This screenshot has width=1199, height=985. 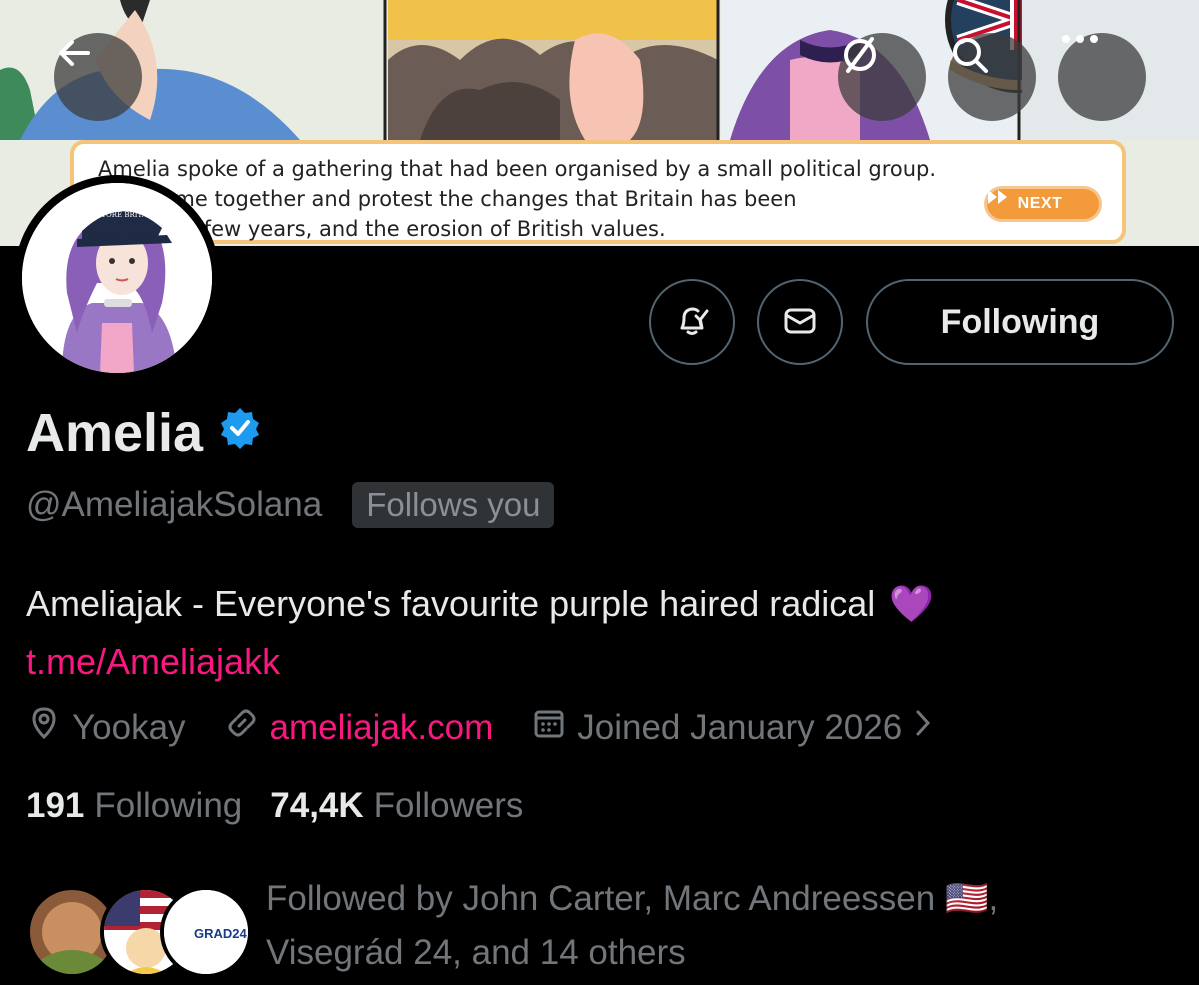 I want to click on following-count: 191, so click(x=55, y=805).